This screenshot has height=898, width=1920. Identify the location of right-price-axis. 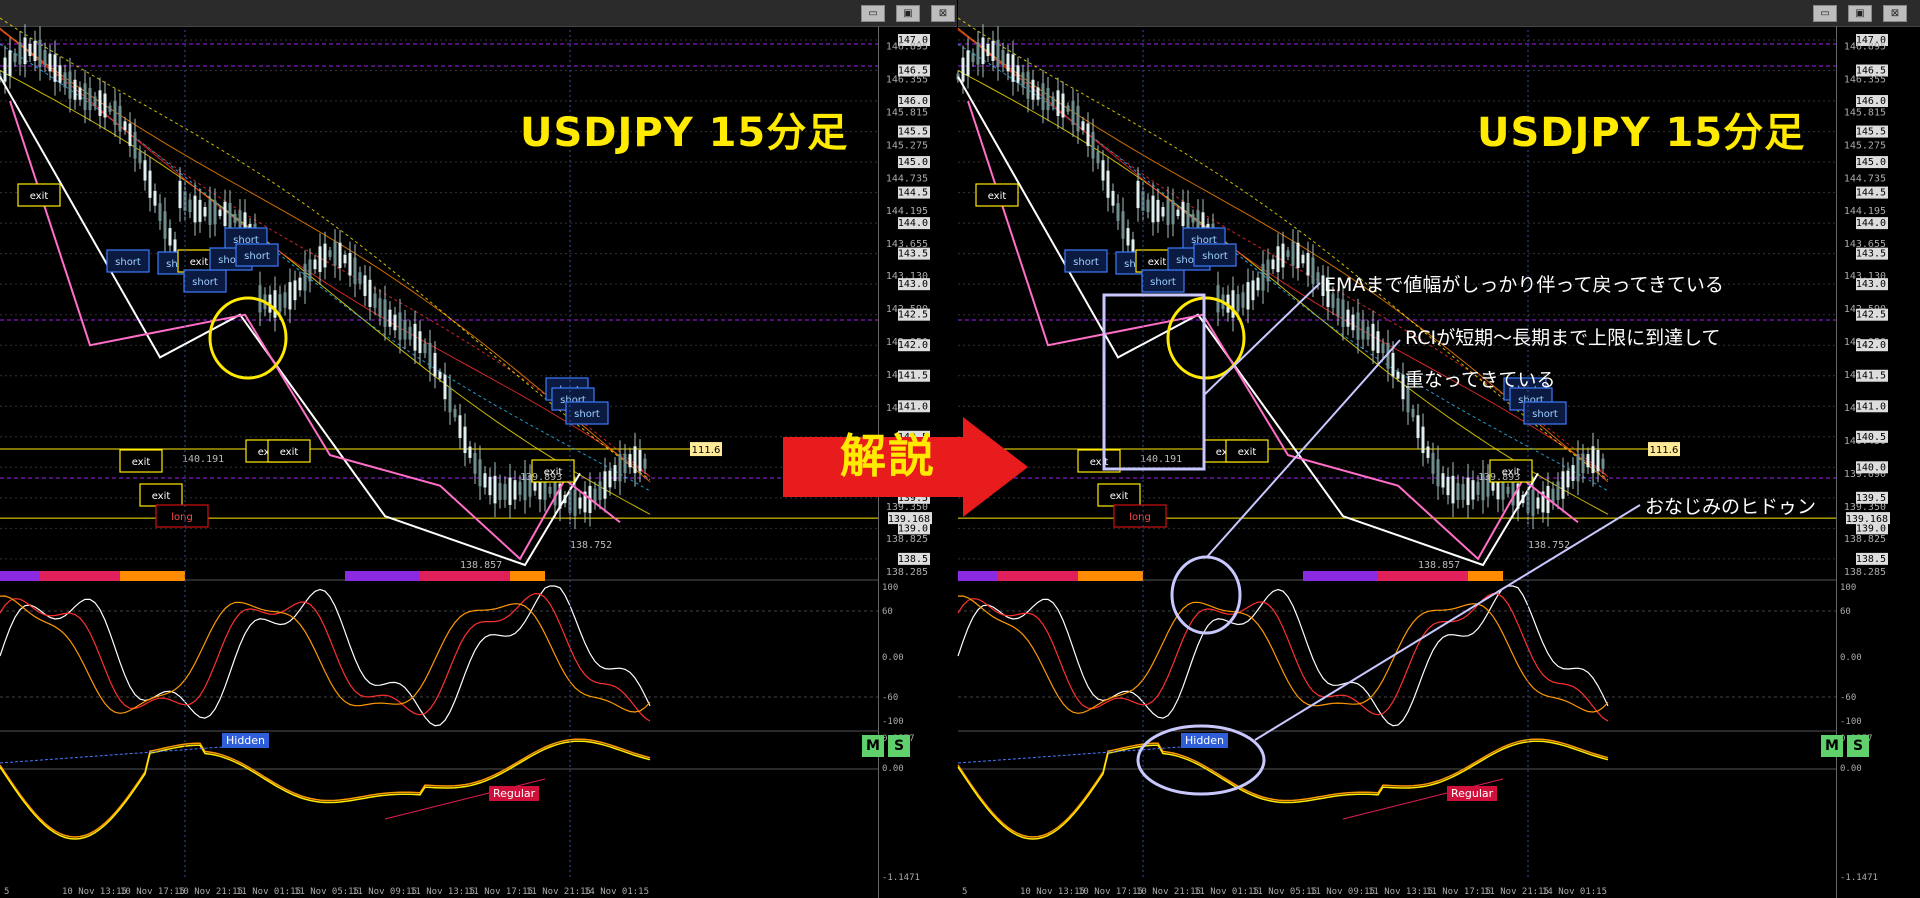
(1863, 462).